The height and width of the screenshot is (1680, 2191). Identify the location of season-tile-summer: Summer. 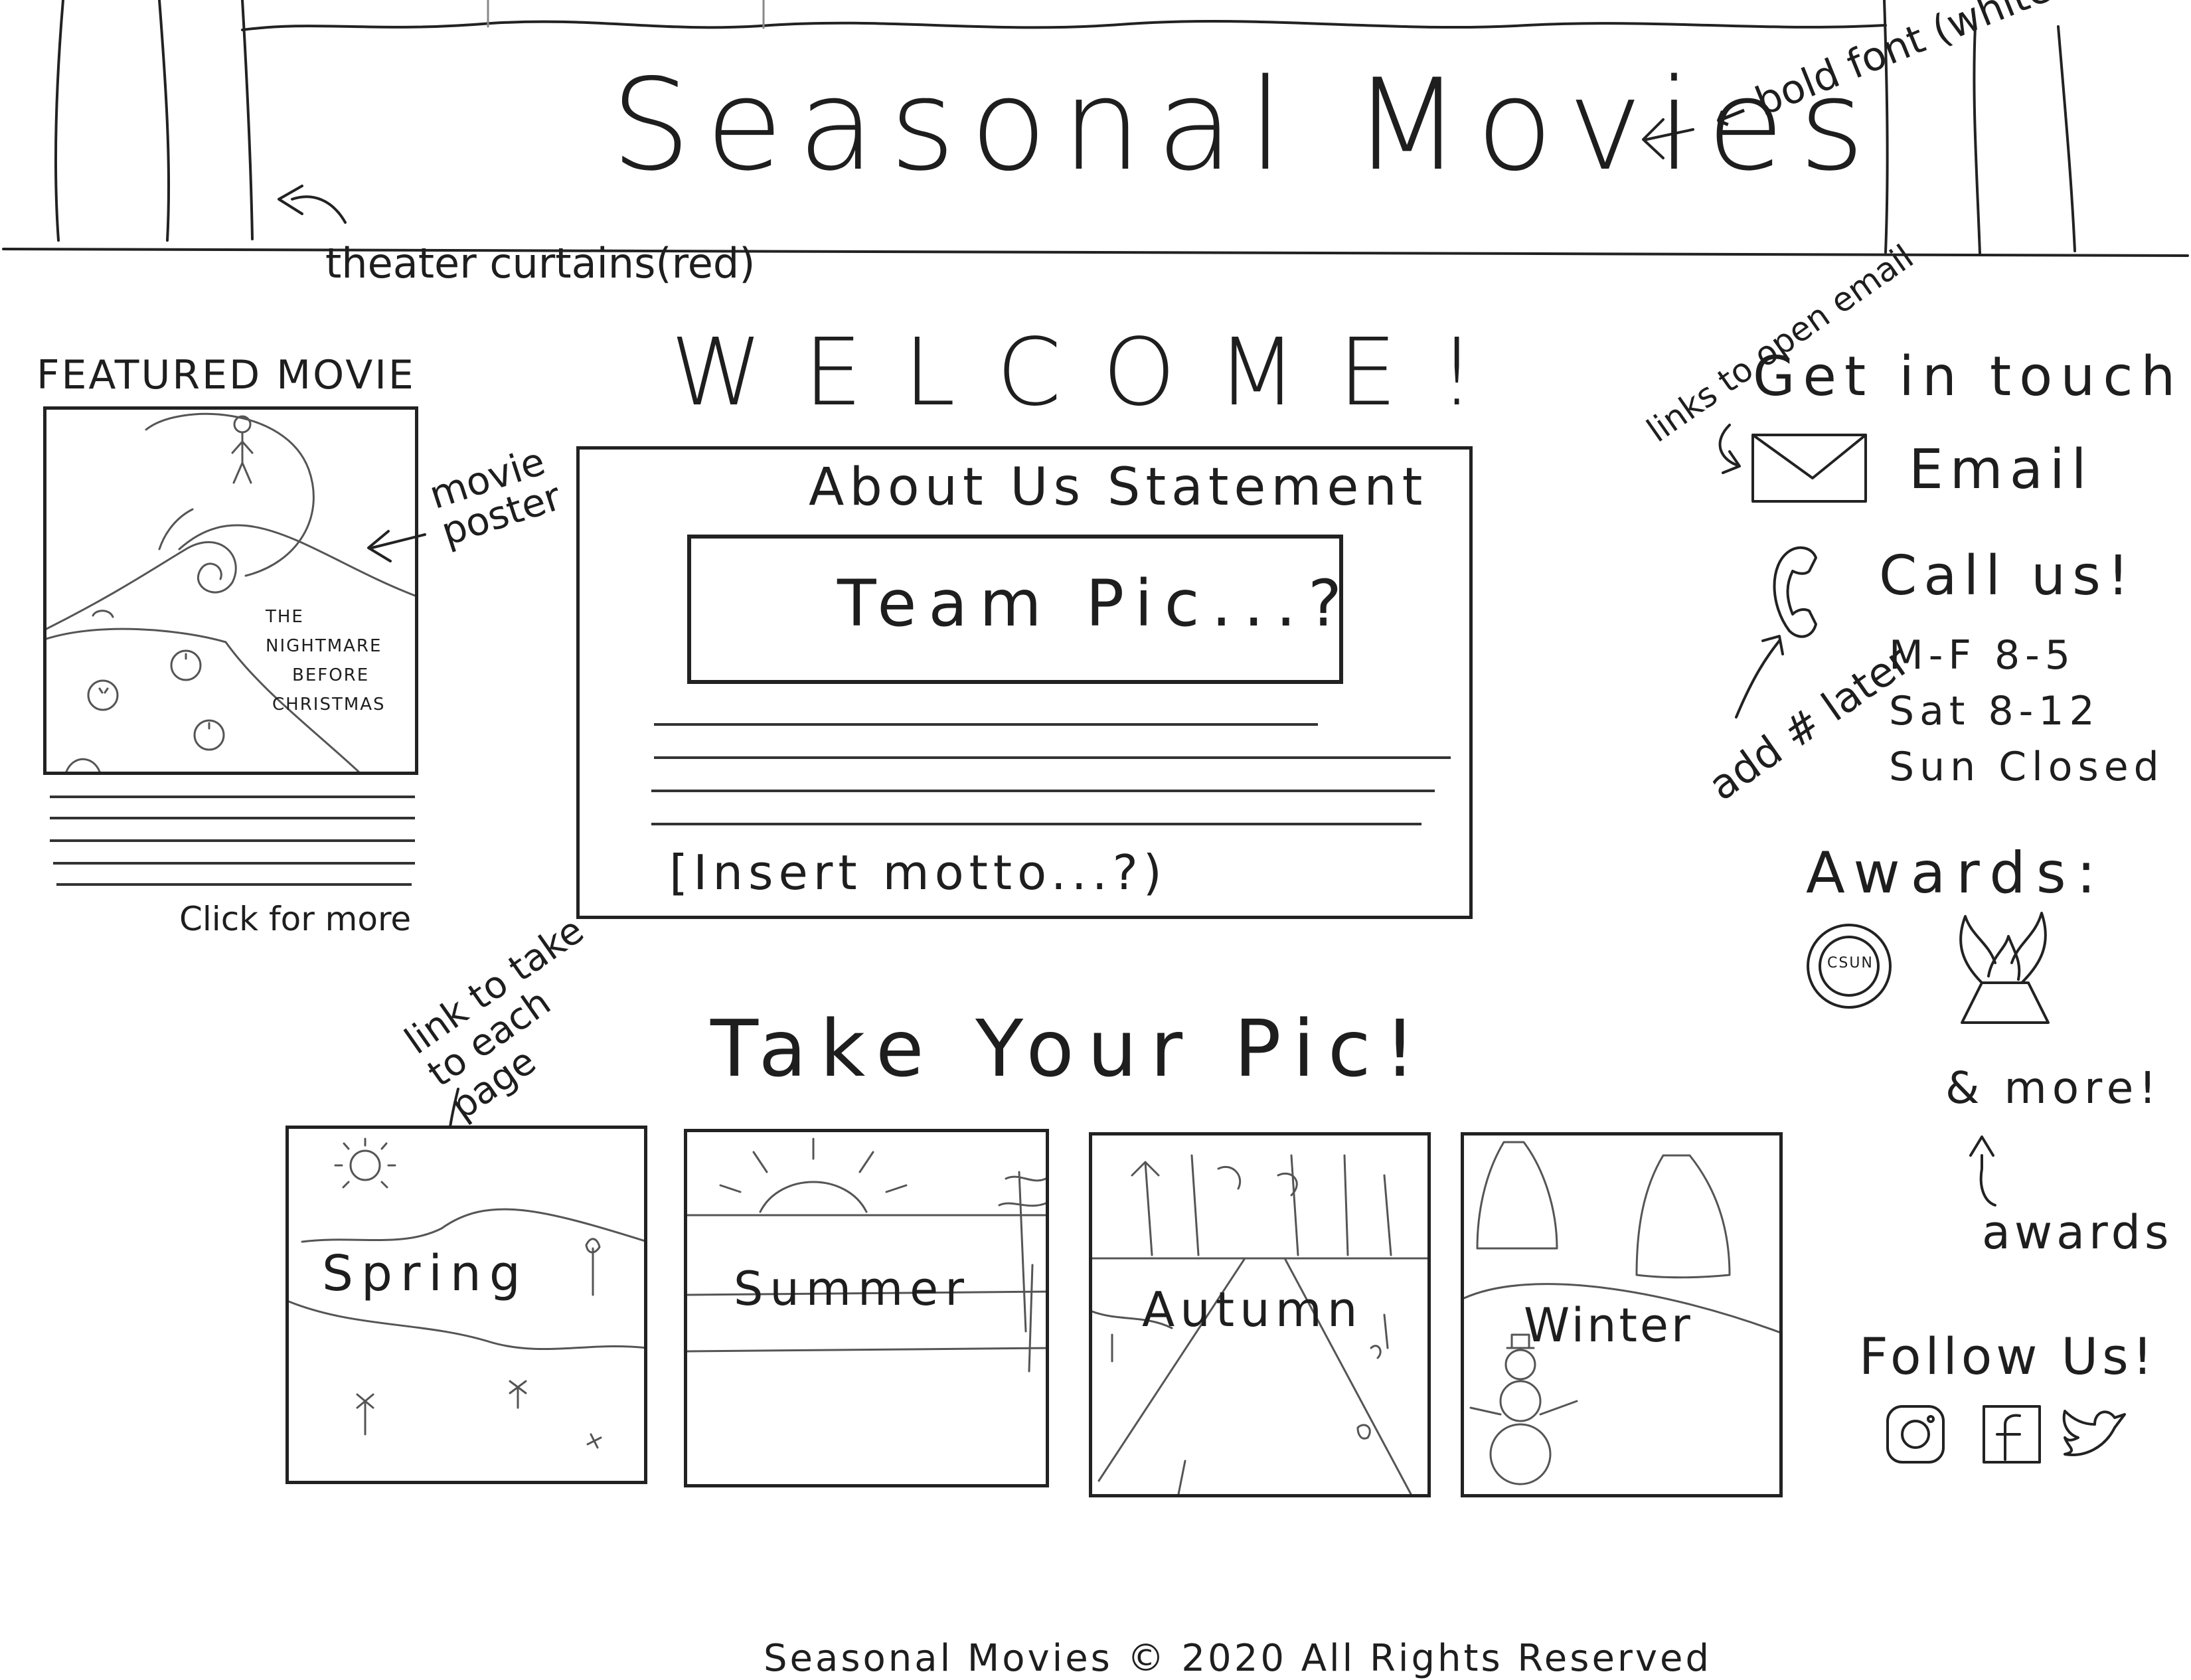
(866, 1308).